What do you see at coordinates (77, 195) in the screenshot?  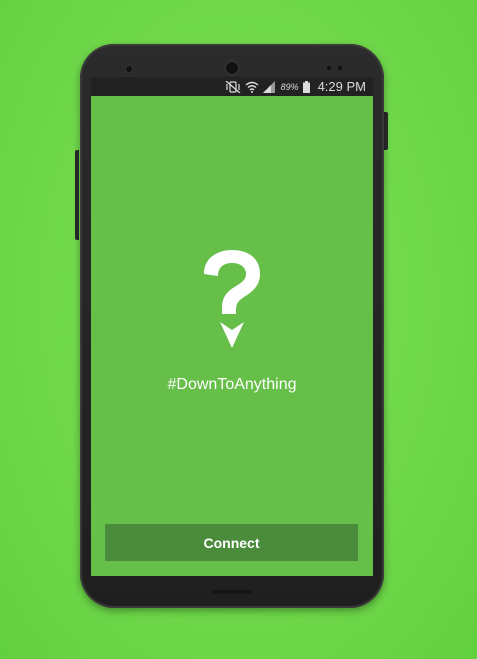 I see `volume-button` at bounding box center [77, 195].